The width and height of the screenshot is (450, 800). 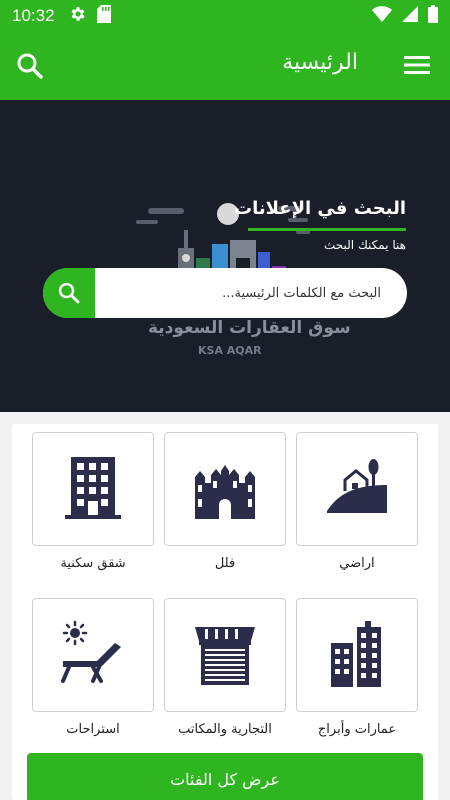 I want to click on towers-icon, so click(x=356, y=654).